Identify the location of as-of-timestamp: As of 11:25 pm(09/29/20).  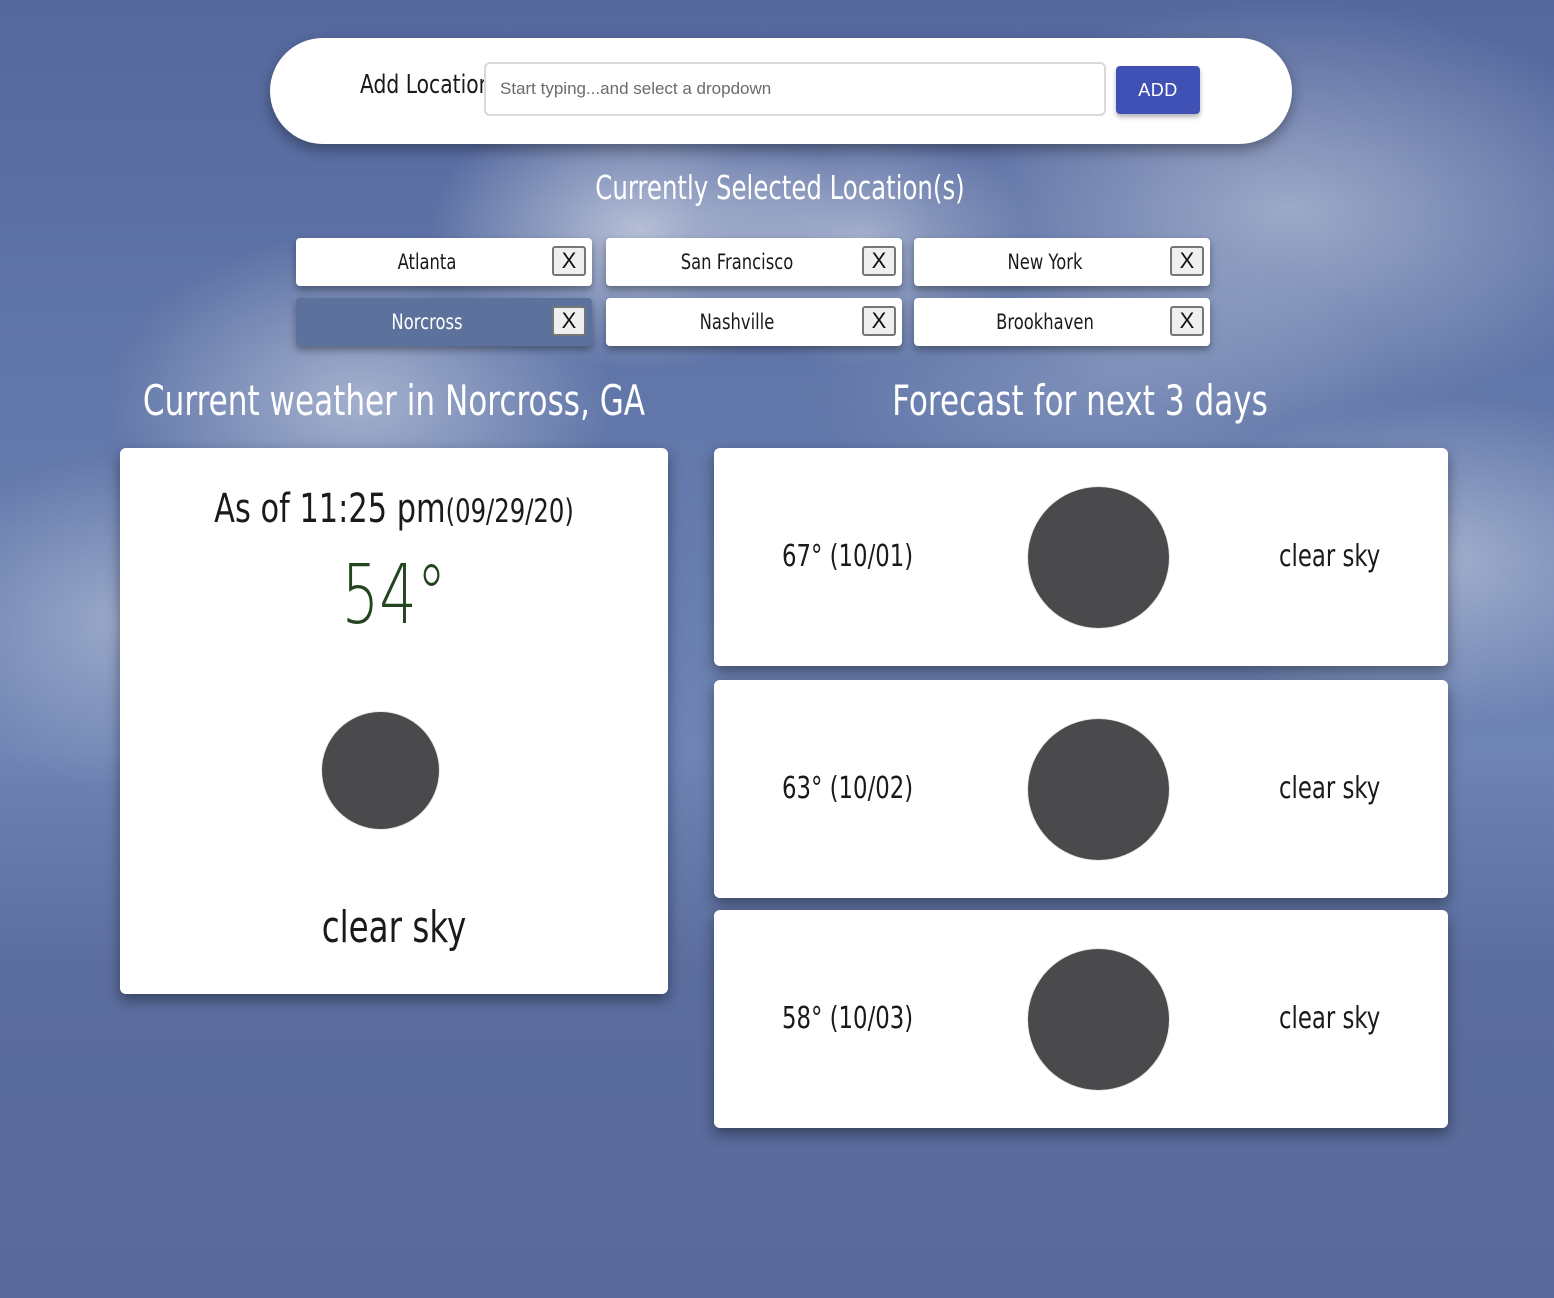
(394, 509).